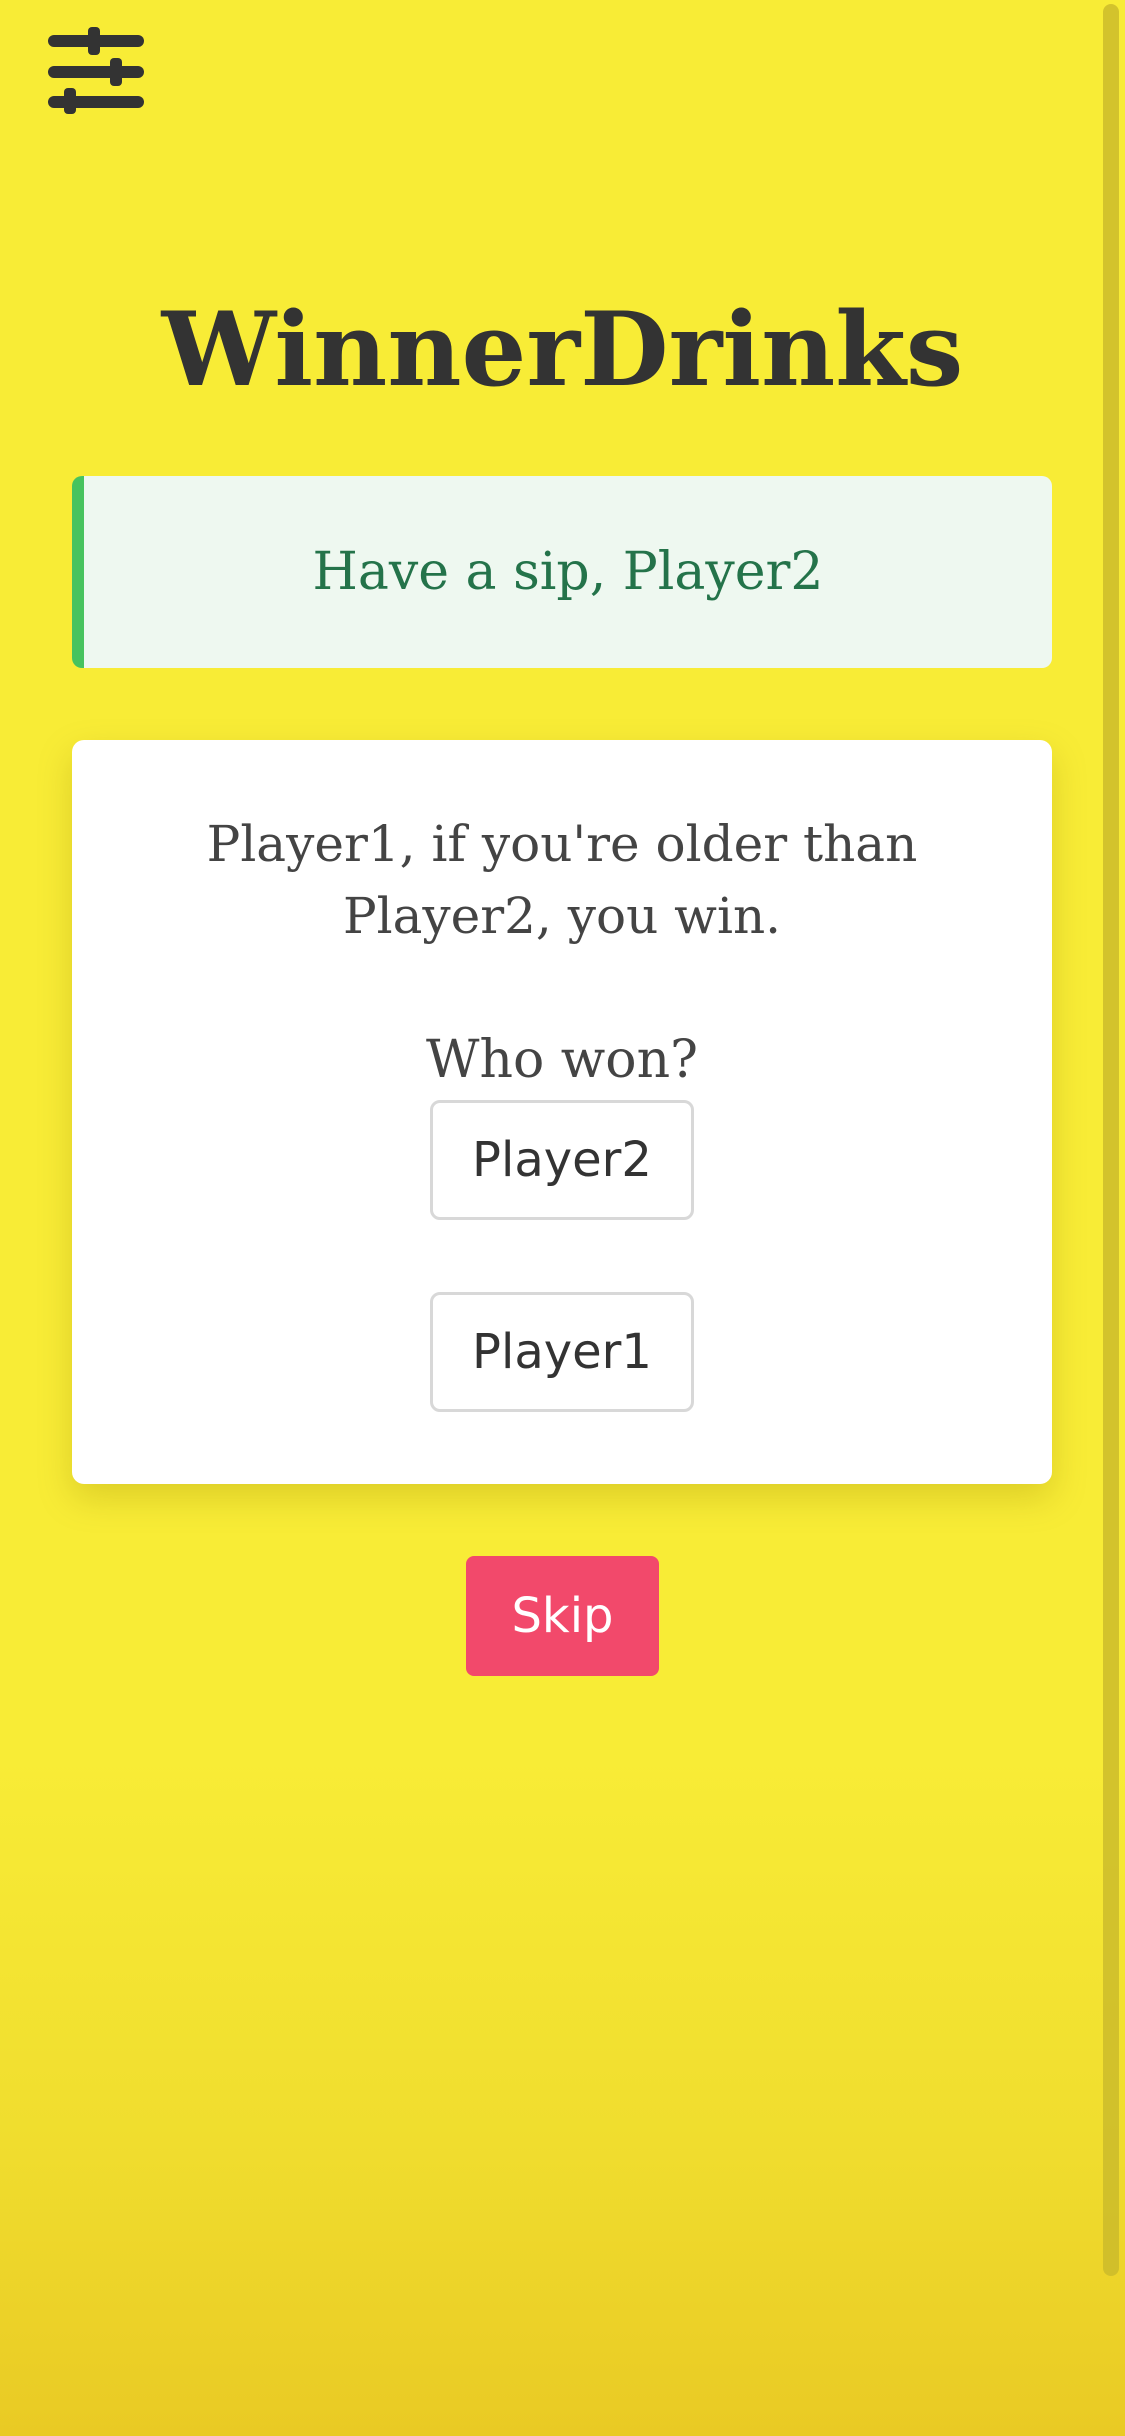 This screenshot has width=1125, height=2436. I want to click on app-title: WinnerDrinks, so click(562, 350).